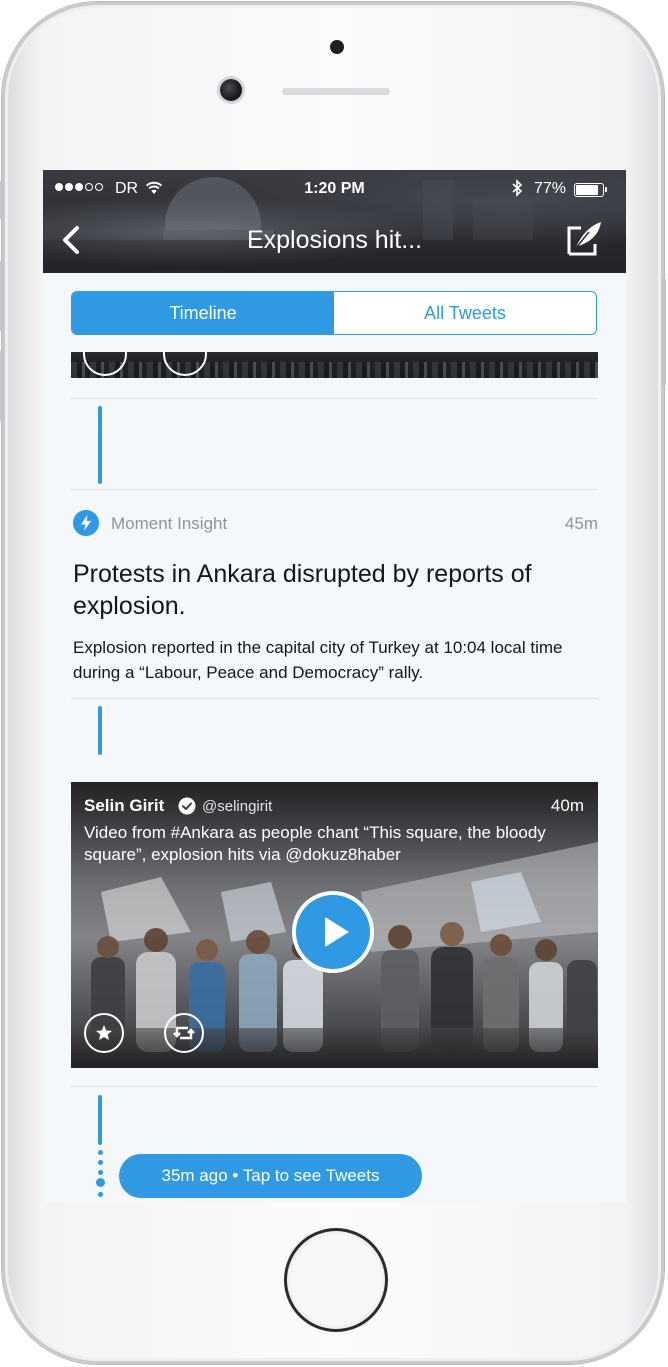  I want to click on quill-compose-icon, so click(585, 238).